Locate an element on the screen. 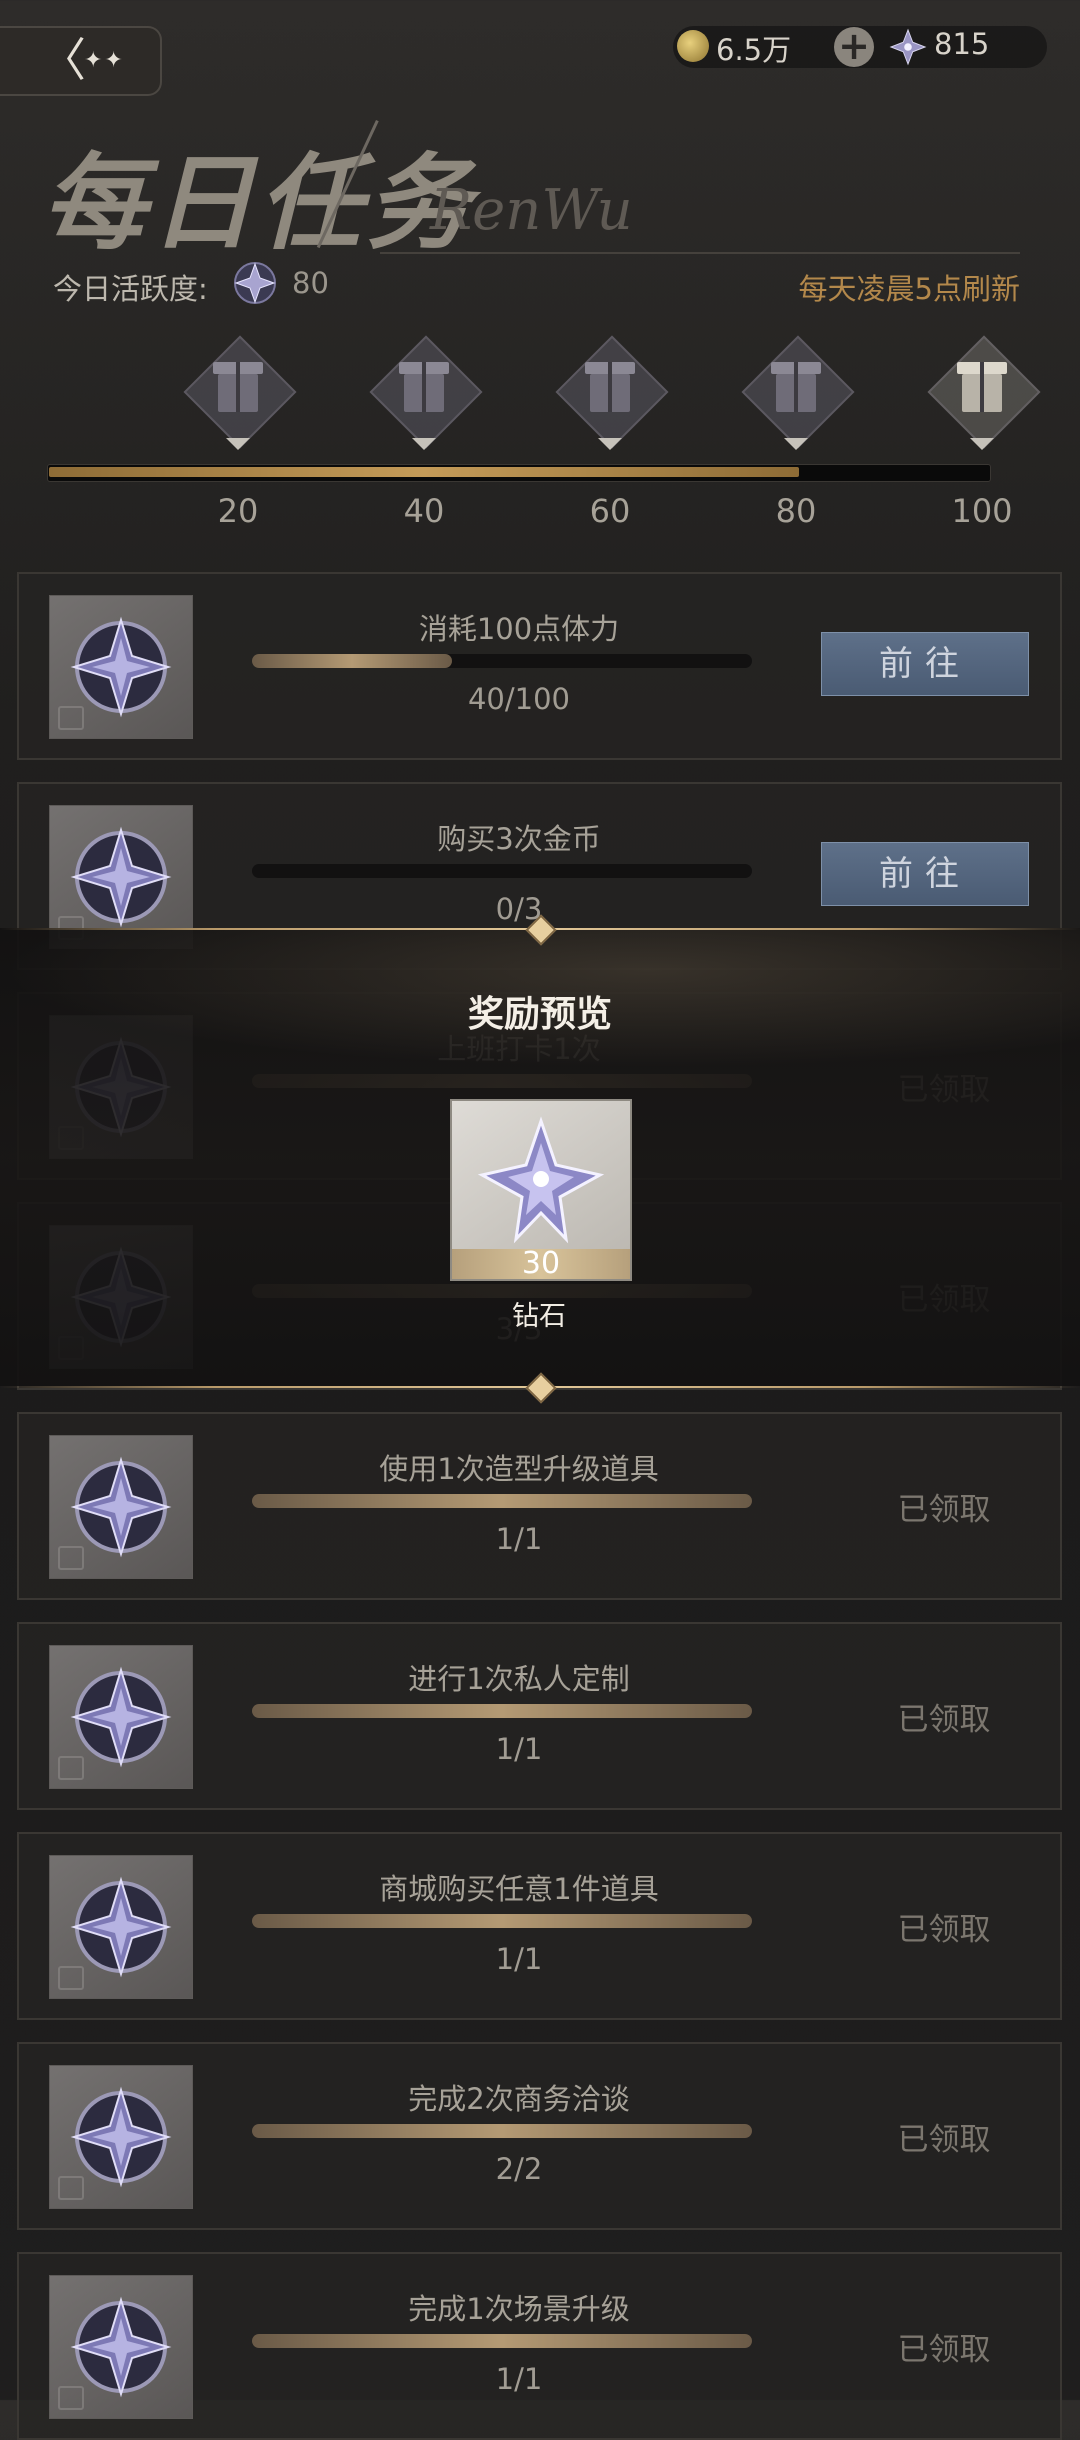 This screenshot has width=1080, height=2440. title-underline is located at coordinates (700, 253).